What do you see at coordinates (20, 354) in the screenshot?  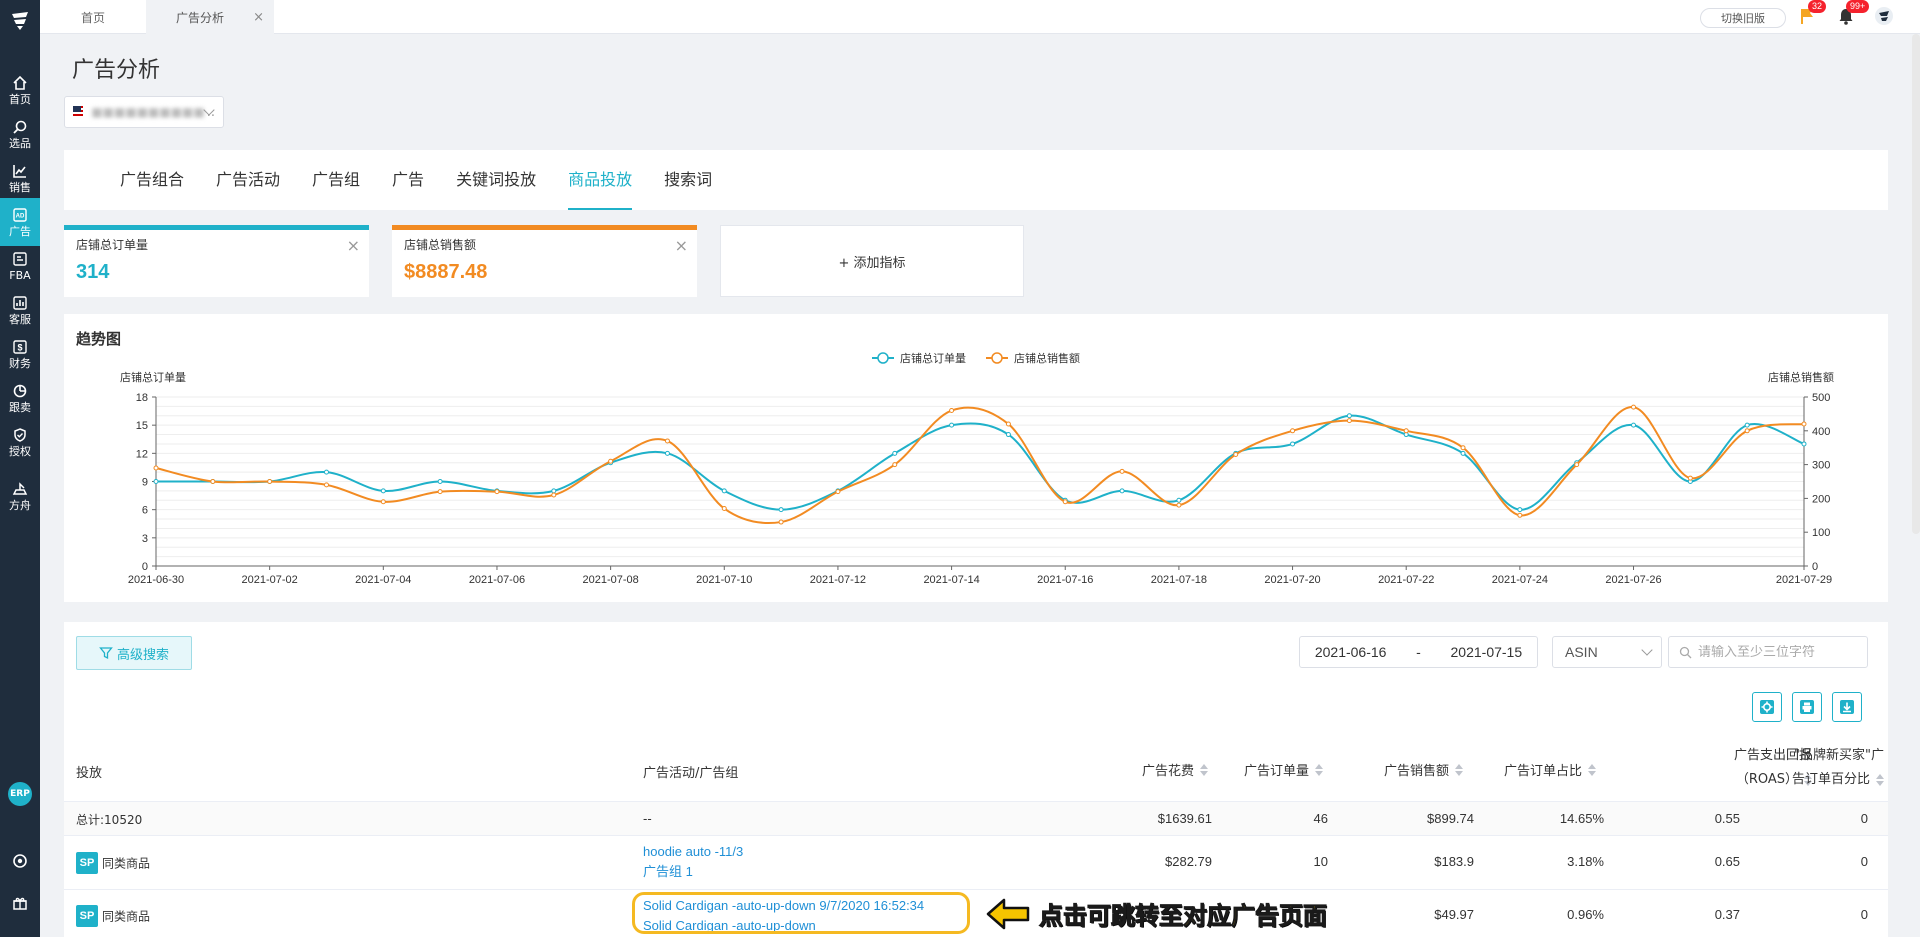 I see `sidebar-item-finance: $ 财务` at bounding box center [20, 354].